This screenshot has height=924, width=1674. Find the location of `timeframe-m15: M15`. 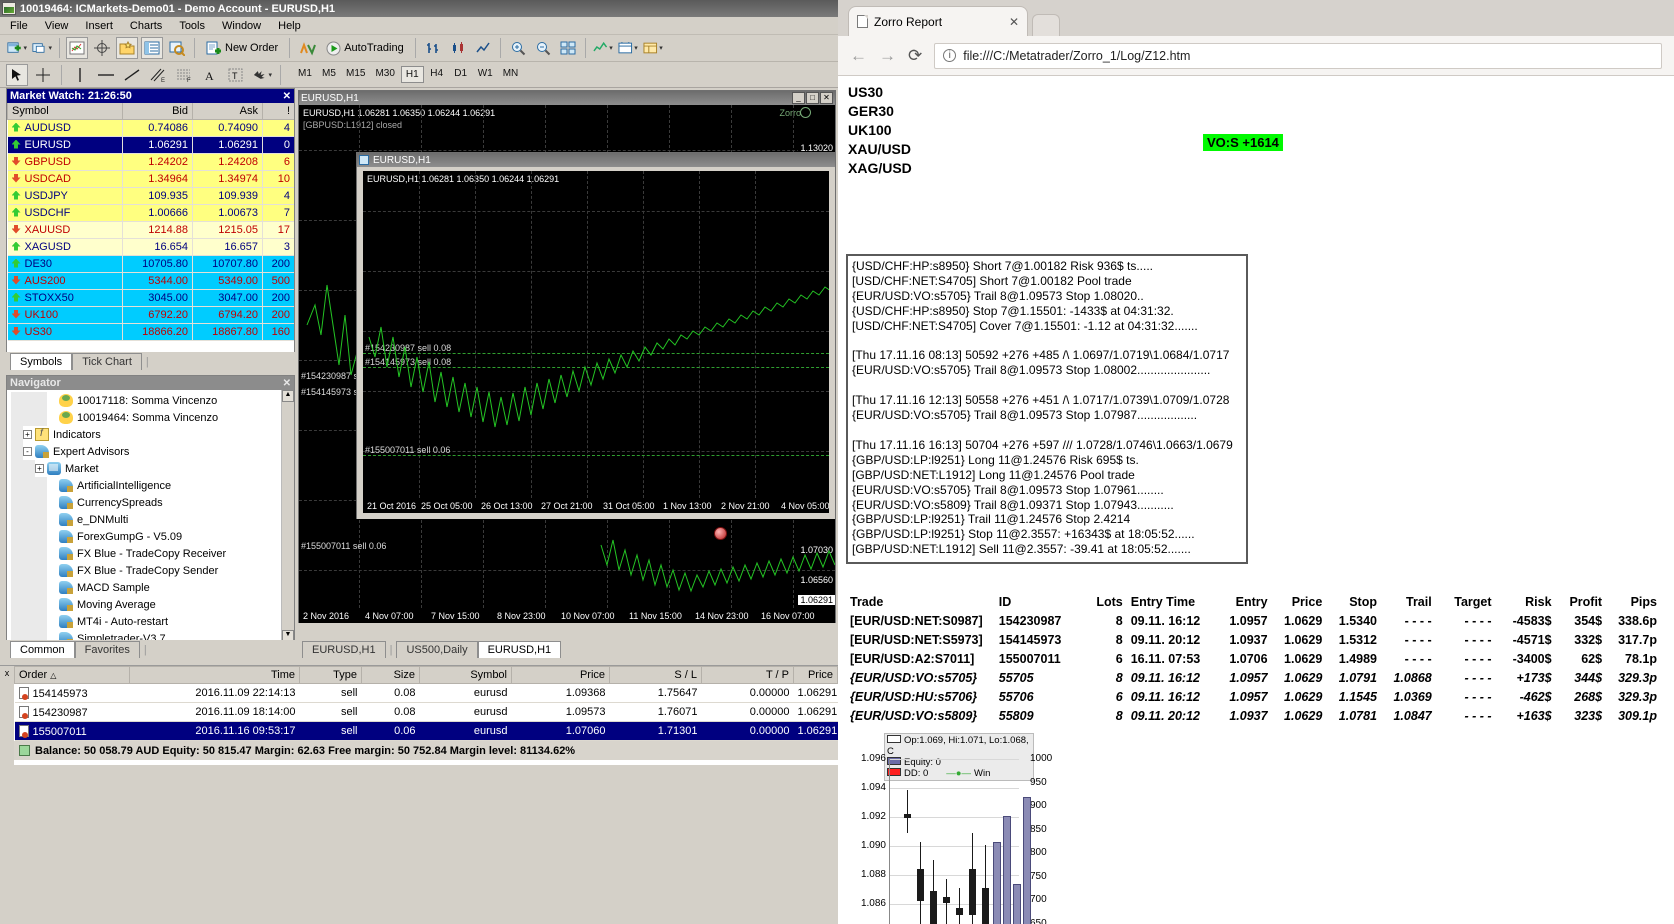

timeframe-m15: M15 is located at coordinates (355, 74).